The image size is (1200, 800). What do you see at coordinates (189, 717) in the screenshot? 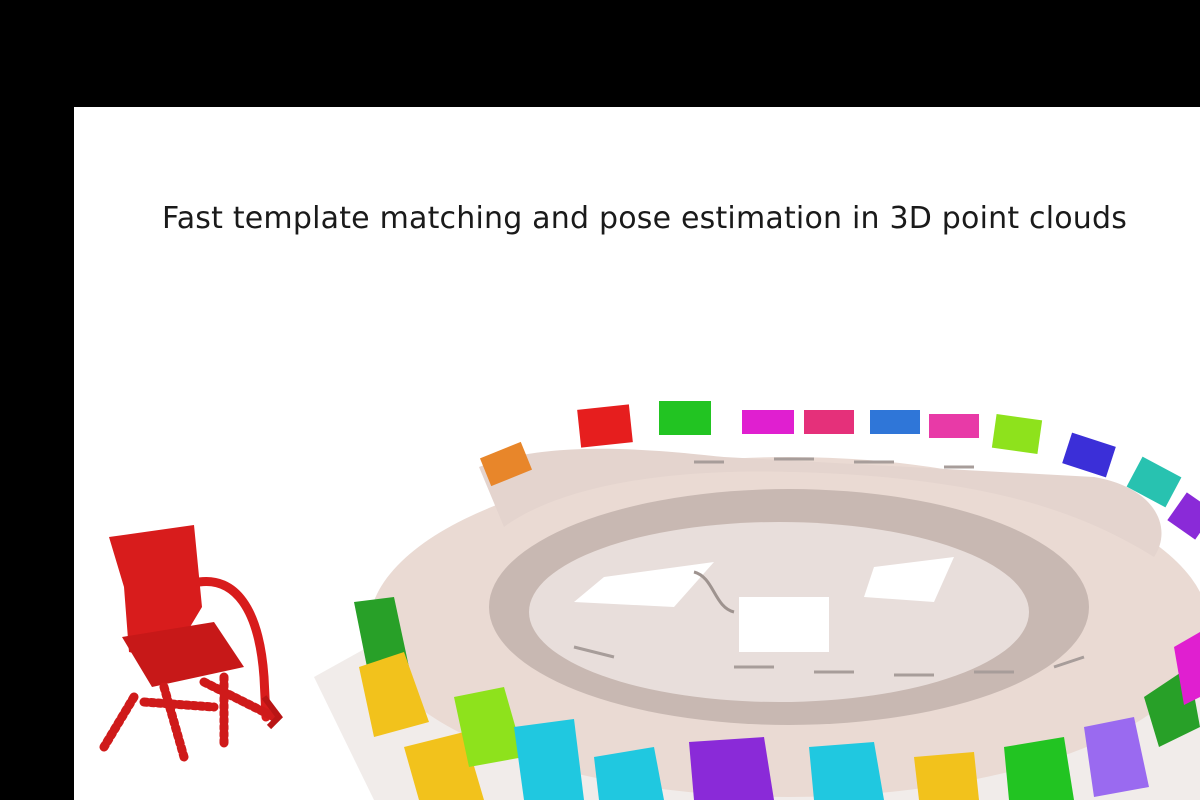
I see `template-chair-base` at bounding box center [189, 717].